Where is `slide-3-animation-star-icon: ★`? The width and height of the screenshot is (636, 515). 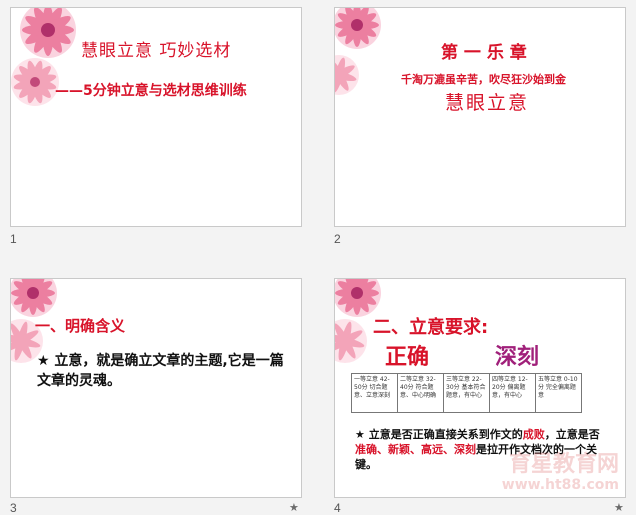 slide-3-animation-star-icon: ★ is located at coordinates (294, 507).